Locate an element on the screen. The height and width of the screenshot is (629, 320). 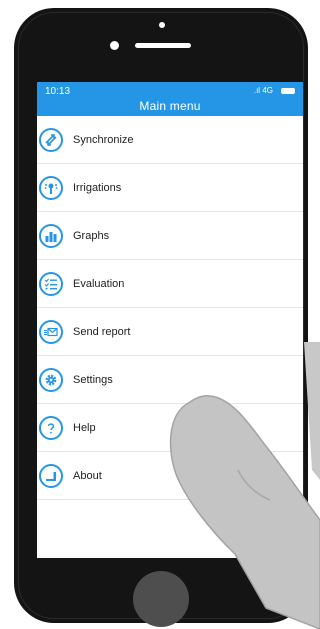
app-header: 10:13 .ıl 4G Main menu is located at coordinates (170, 99).